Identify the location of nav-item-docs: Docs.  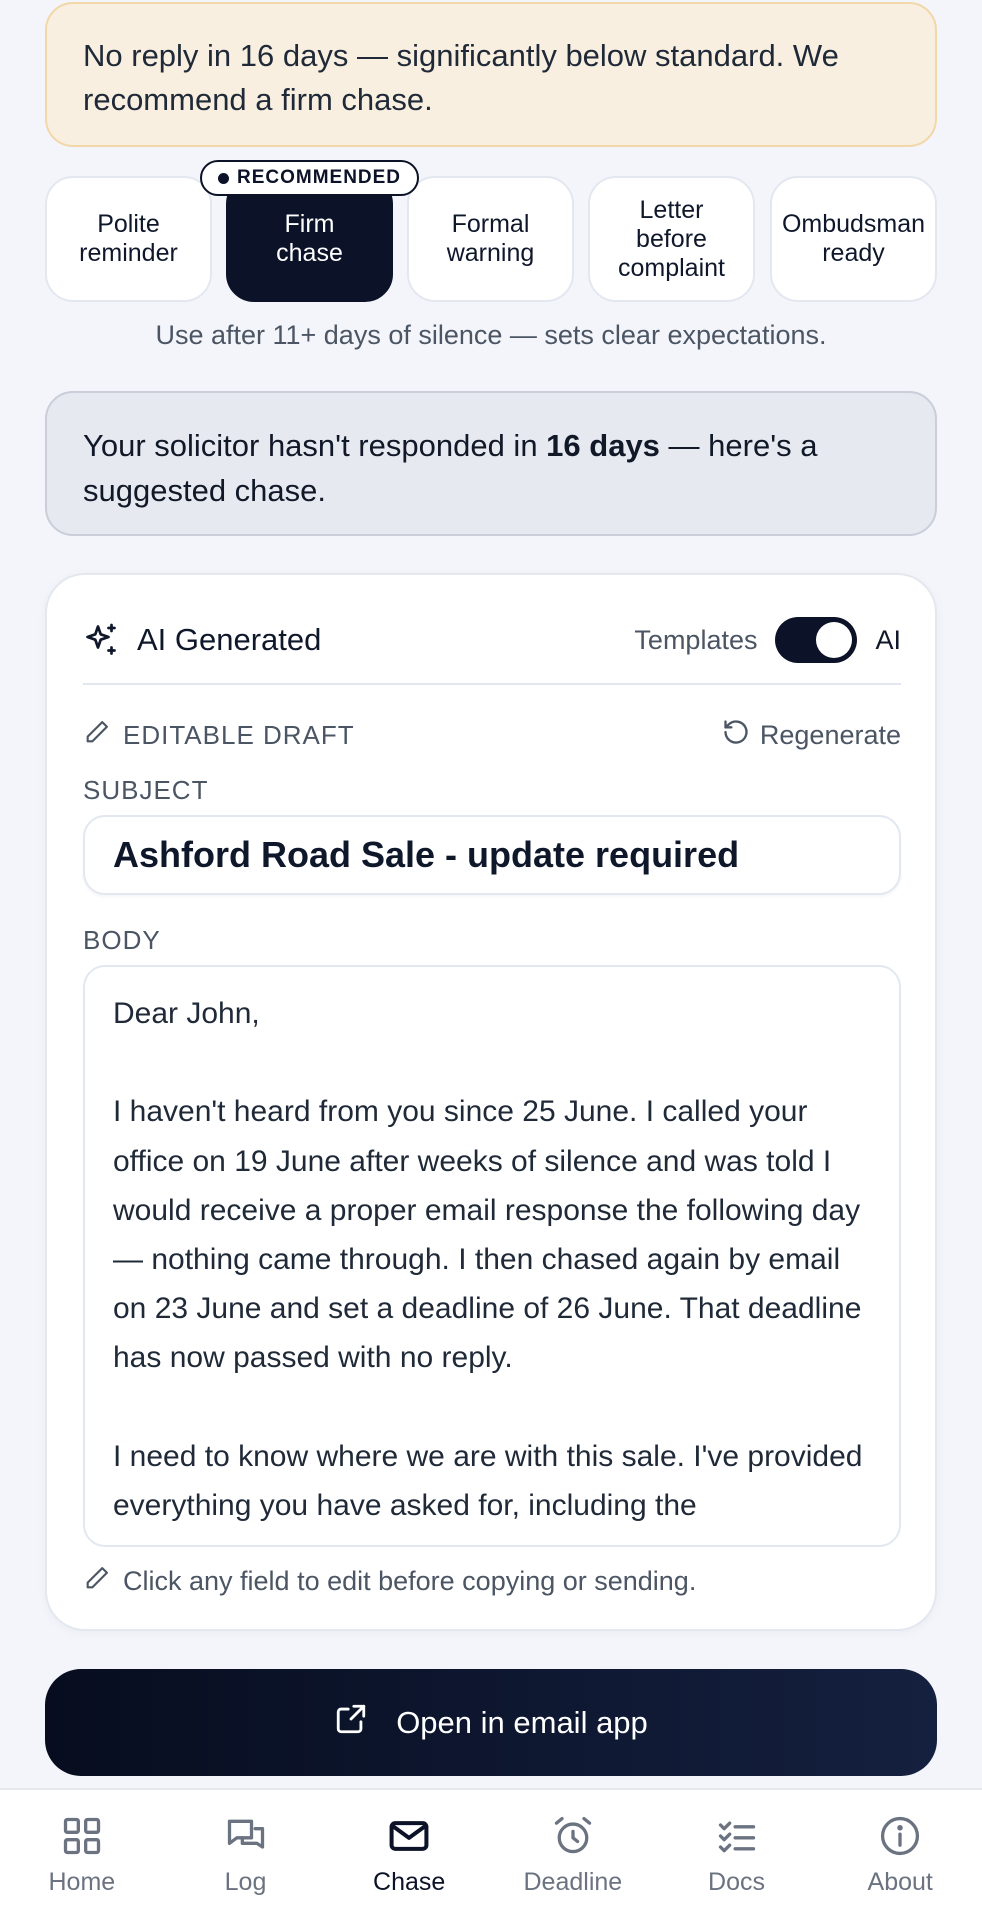
(737, 1855).